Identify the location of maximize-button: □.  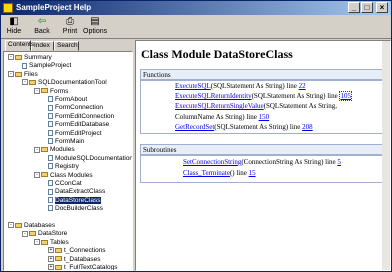
(367, 7).